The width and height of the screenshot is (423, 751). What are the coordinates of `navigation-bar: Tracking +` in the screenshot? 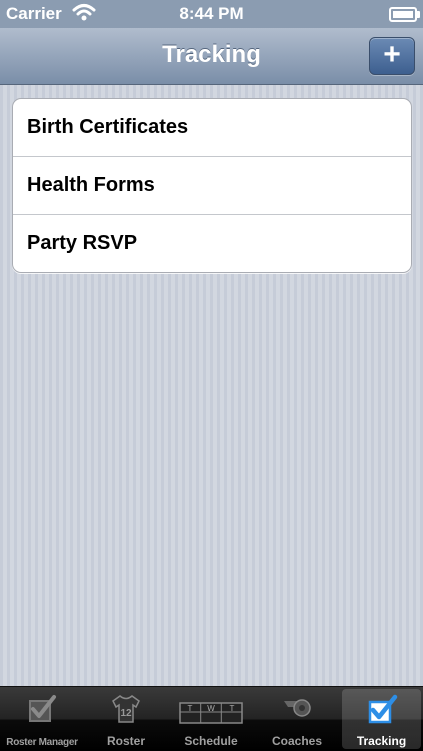 It's located at (211, 56).